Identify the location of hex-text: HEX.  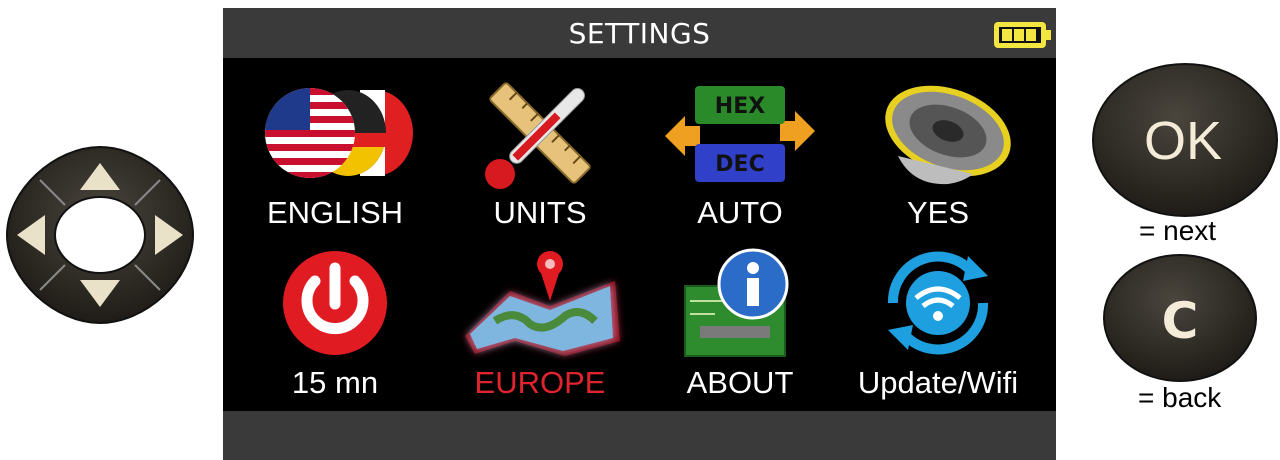
(740, 106).